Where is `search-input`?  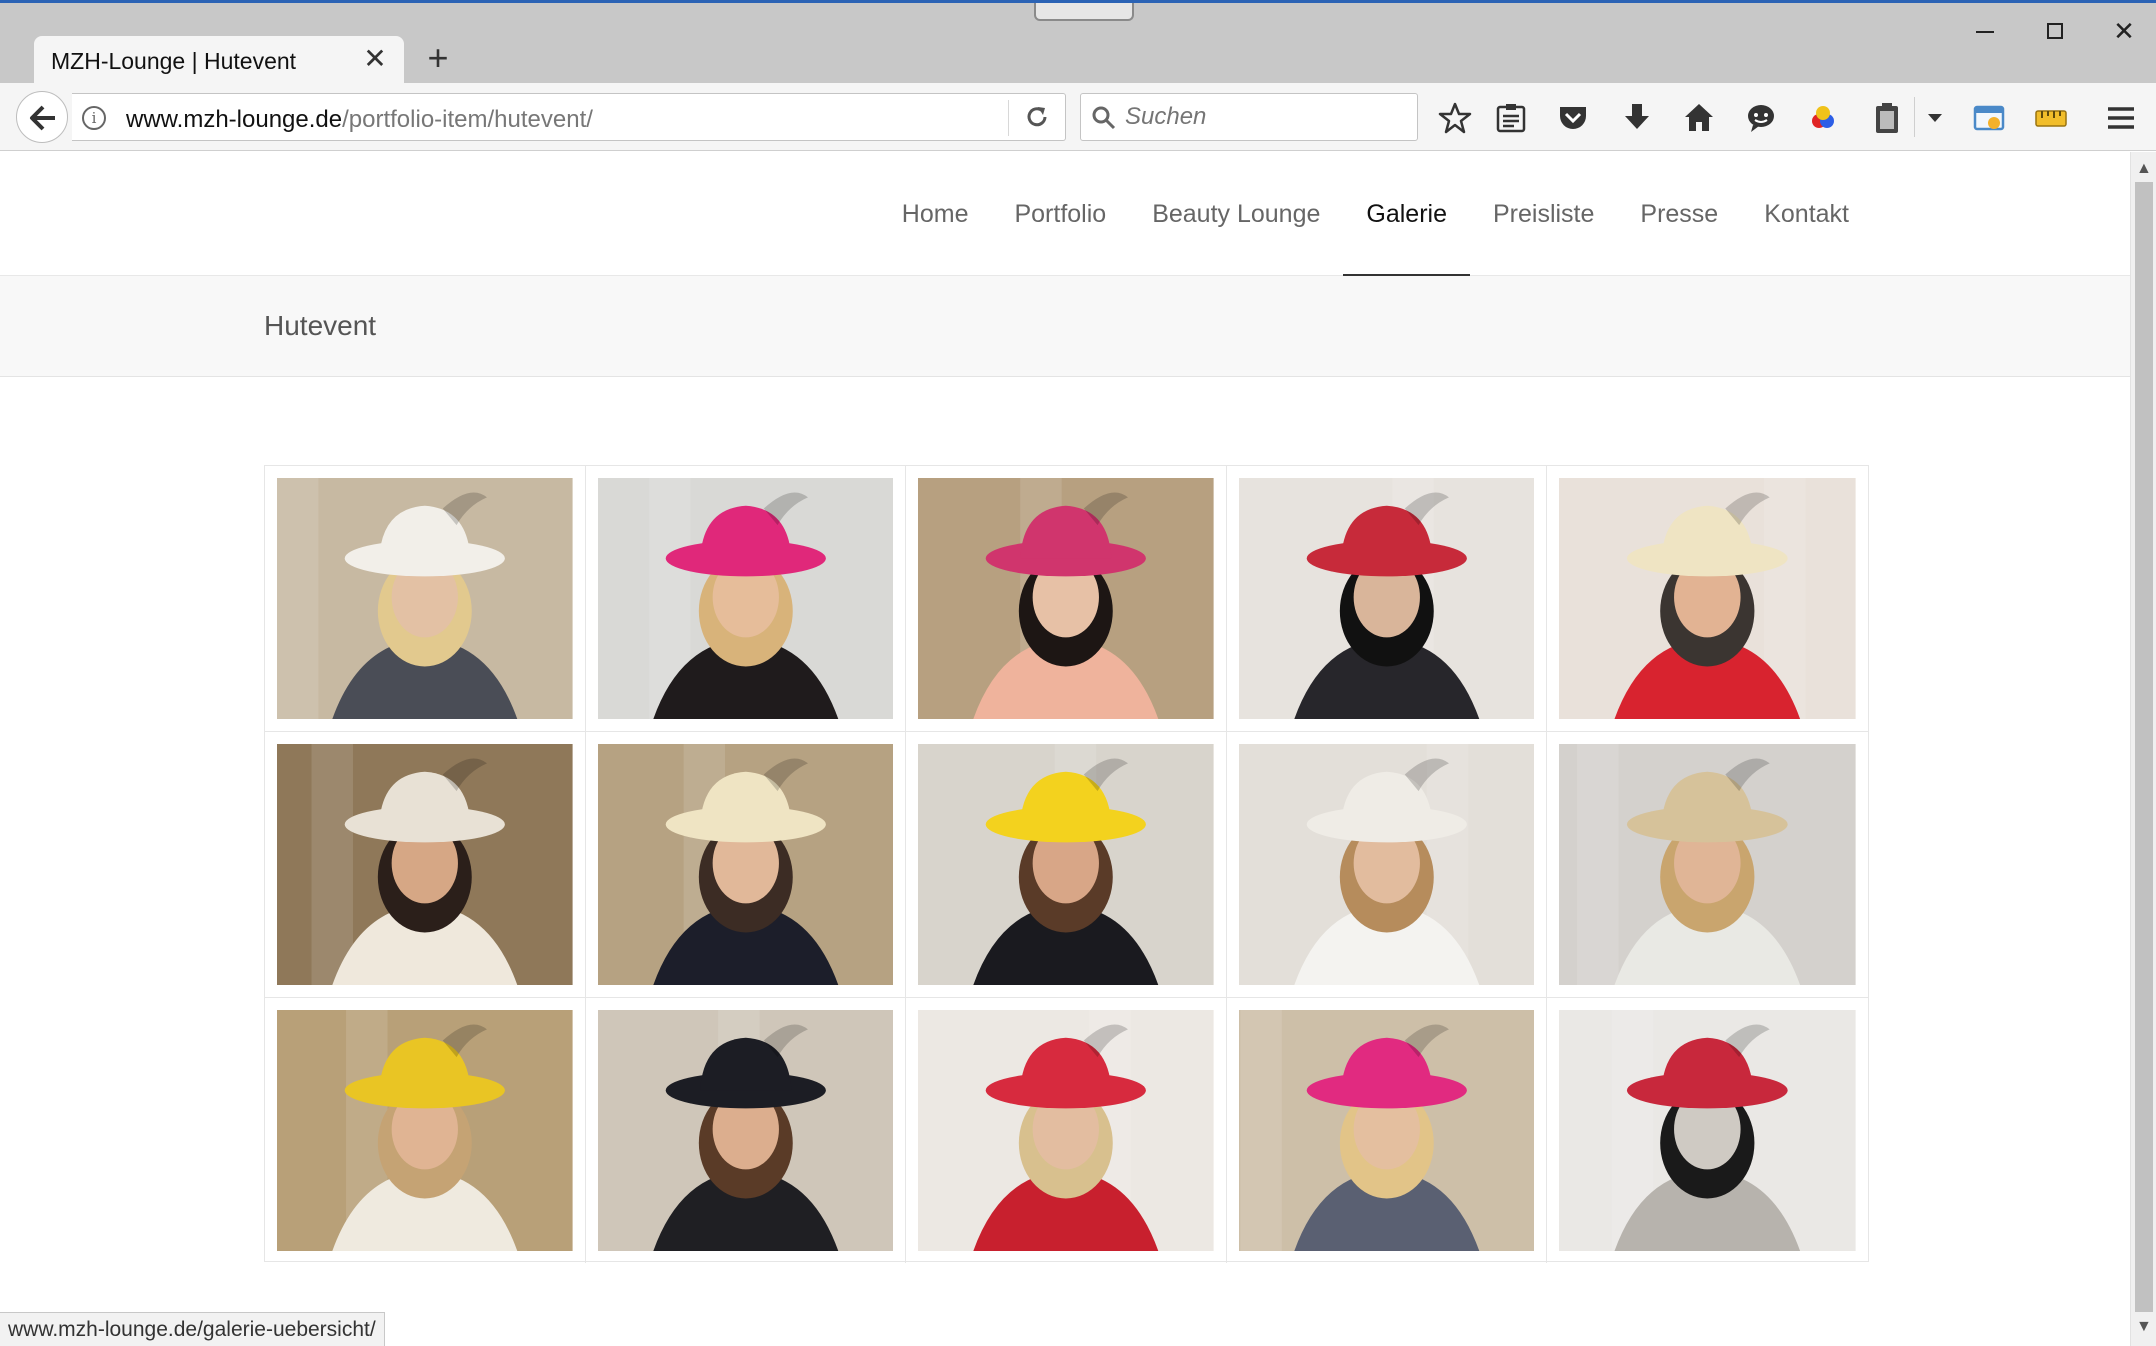 search-input is located at coordinates (1265, 117).